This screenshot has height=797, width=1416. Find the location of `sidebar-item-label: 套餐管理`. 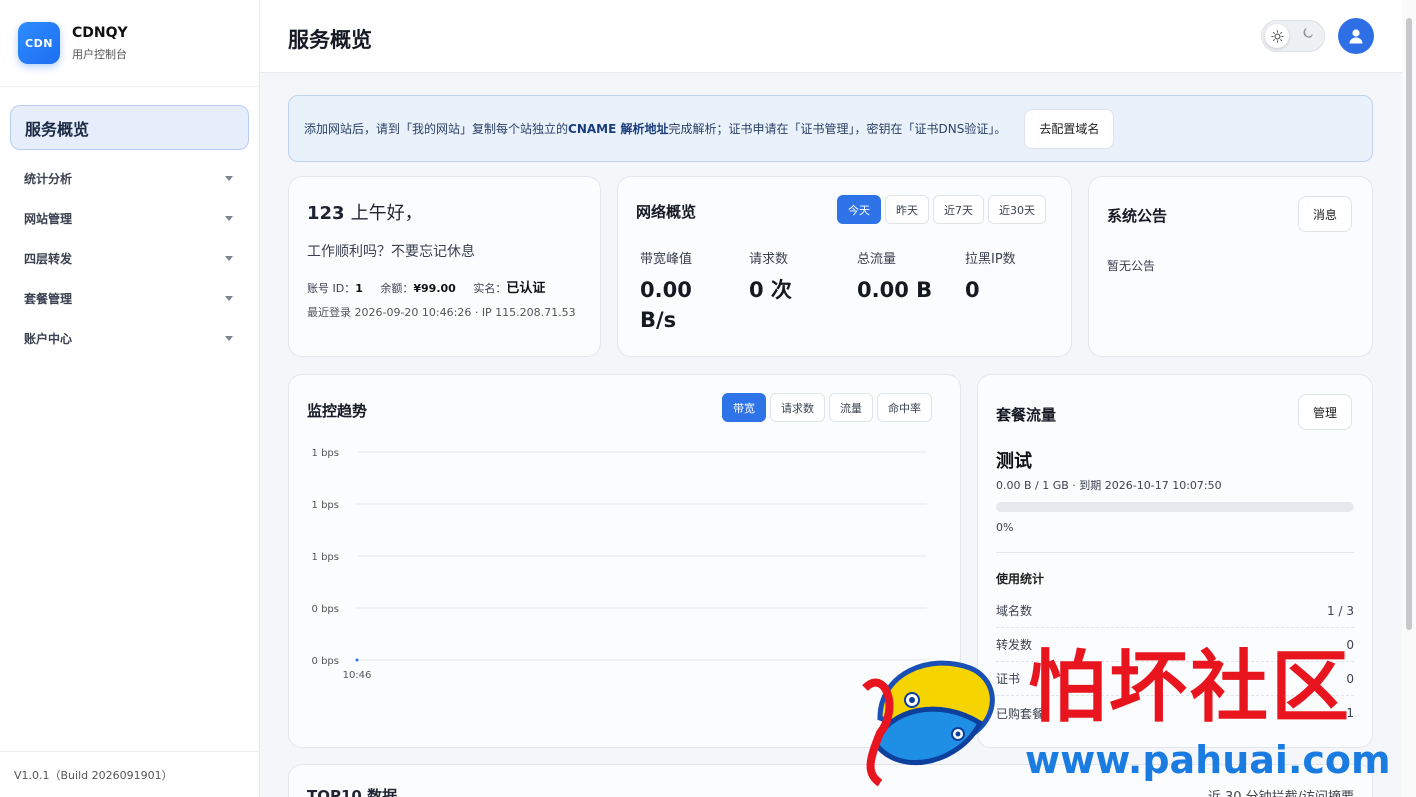

sidebar-item-label: 套餐管理 is located at coordinates (48, 298).